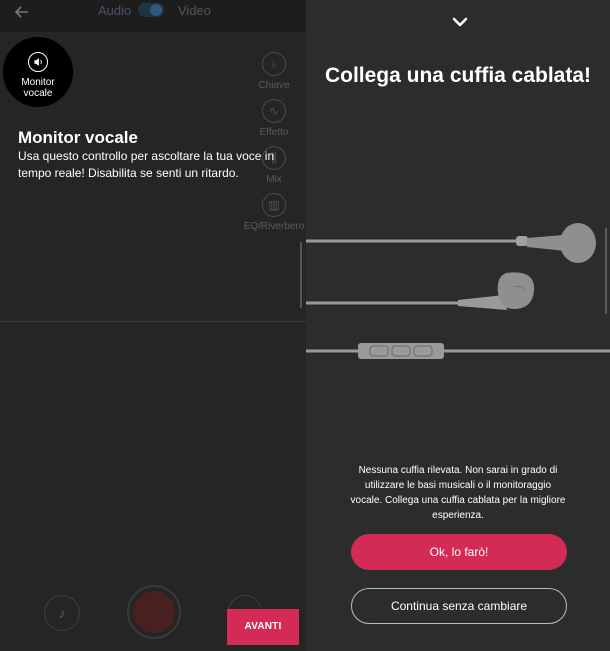 This screenshot has width=610, height=651. I want to click on tool-eq: ▥ EQ/Riverbero, so click(274, 212).